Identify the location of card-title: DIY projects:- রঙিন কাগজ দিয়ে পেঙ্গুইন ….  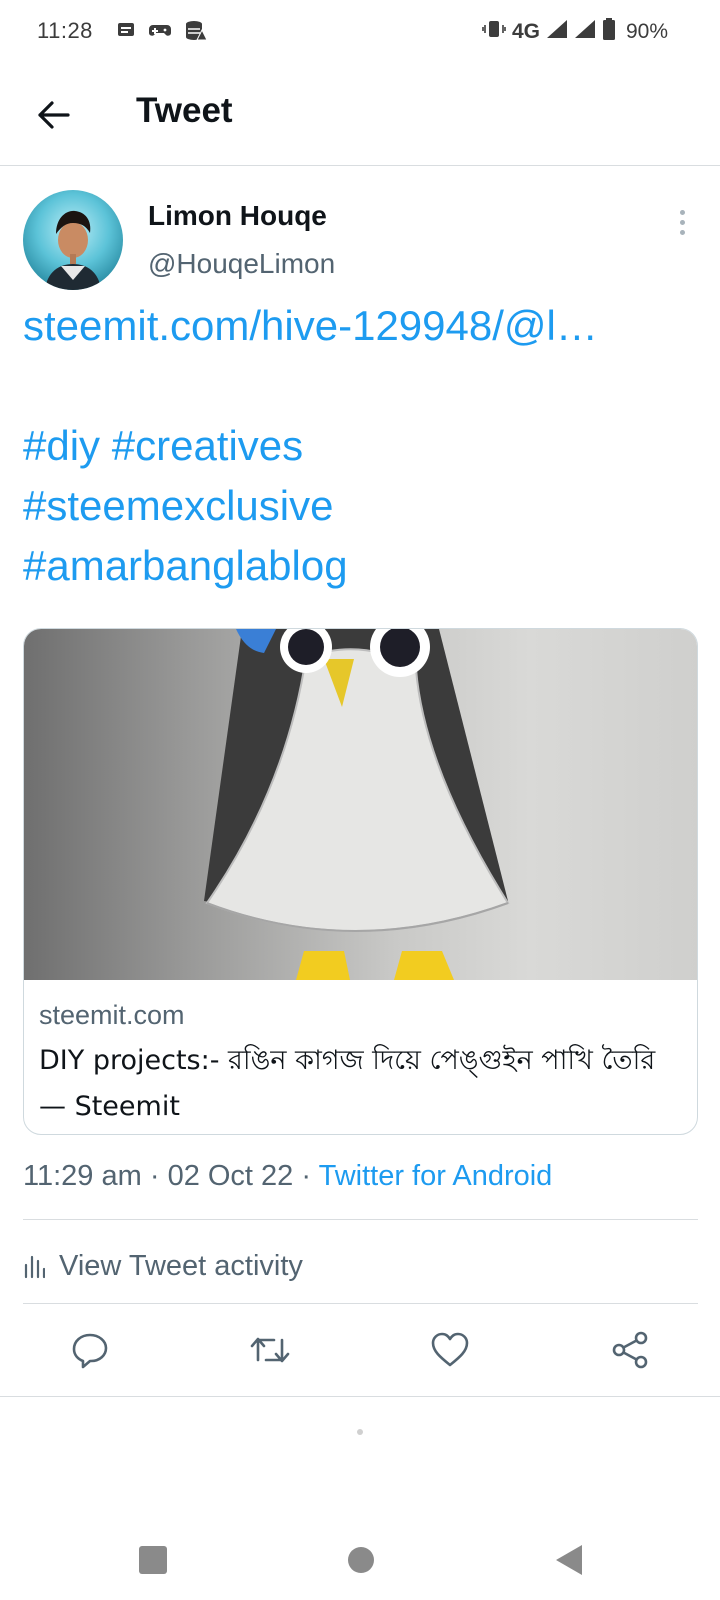
(347, 1083).